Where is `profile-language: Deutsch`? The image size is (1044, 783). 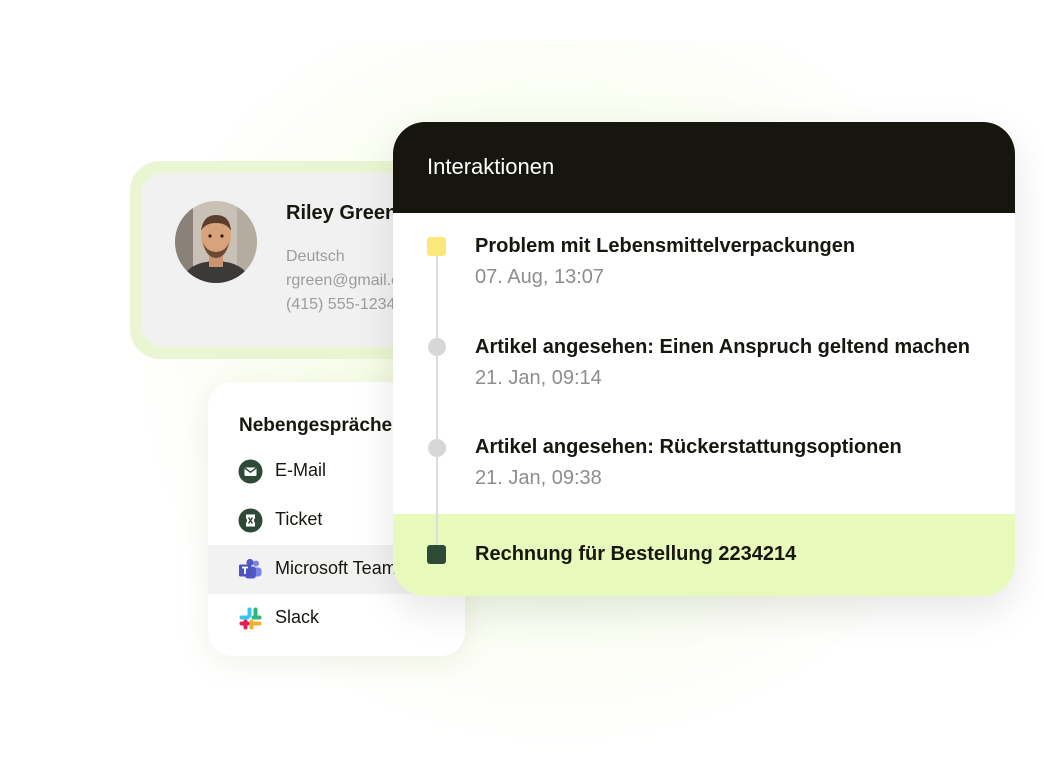
profile-language: Deutsch is located at coordinates (315, 256).